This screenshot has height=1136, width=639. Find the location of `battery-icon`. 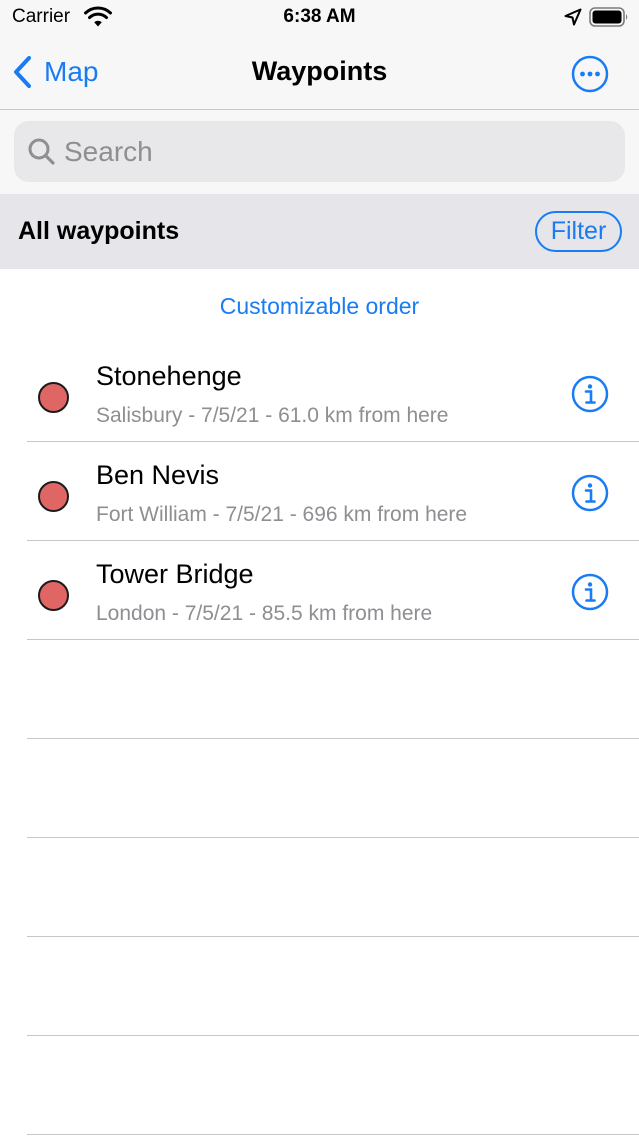

battery-icon is located at coordinates (608, 17).